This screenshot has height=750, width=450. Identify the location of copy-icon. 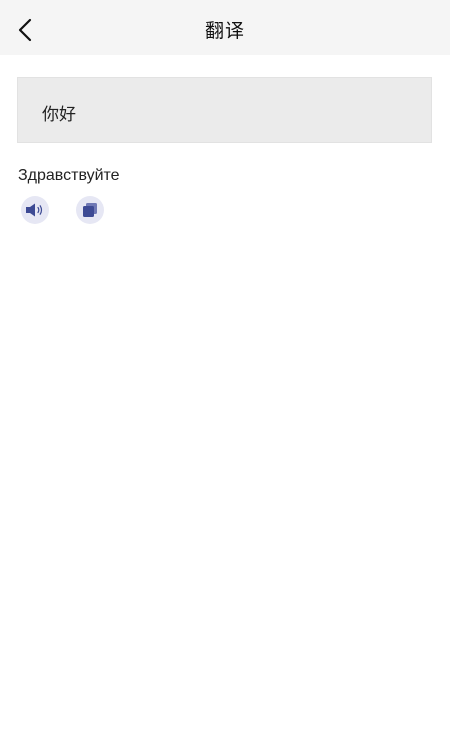
(90, 210).